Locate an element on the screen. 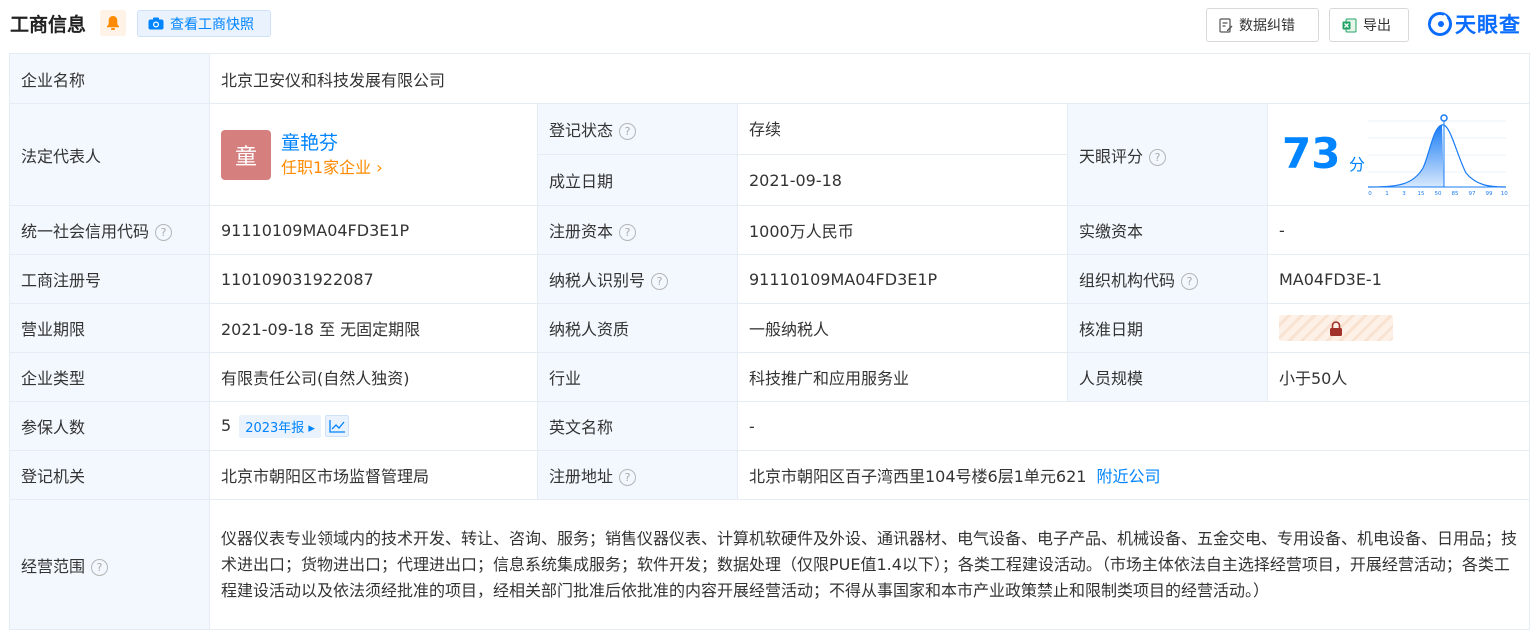  export-button: 导出 is located at coordinates (1369, 25).